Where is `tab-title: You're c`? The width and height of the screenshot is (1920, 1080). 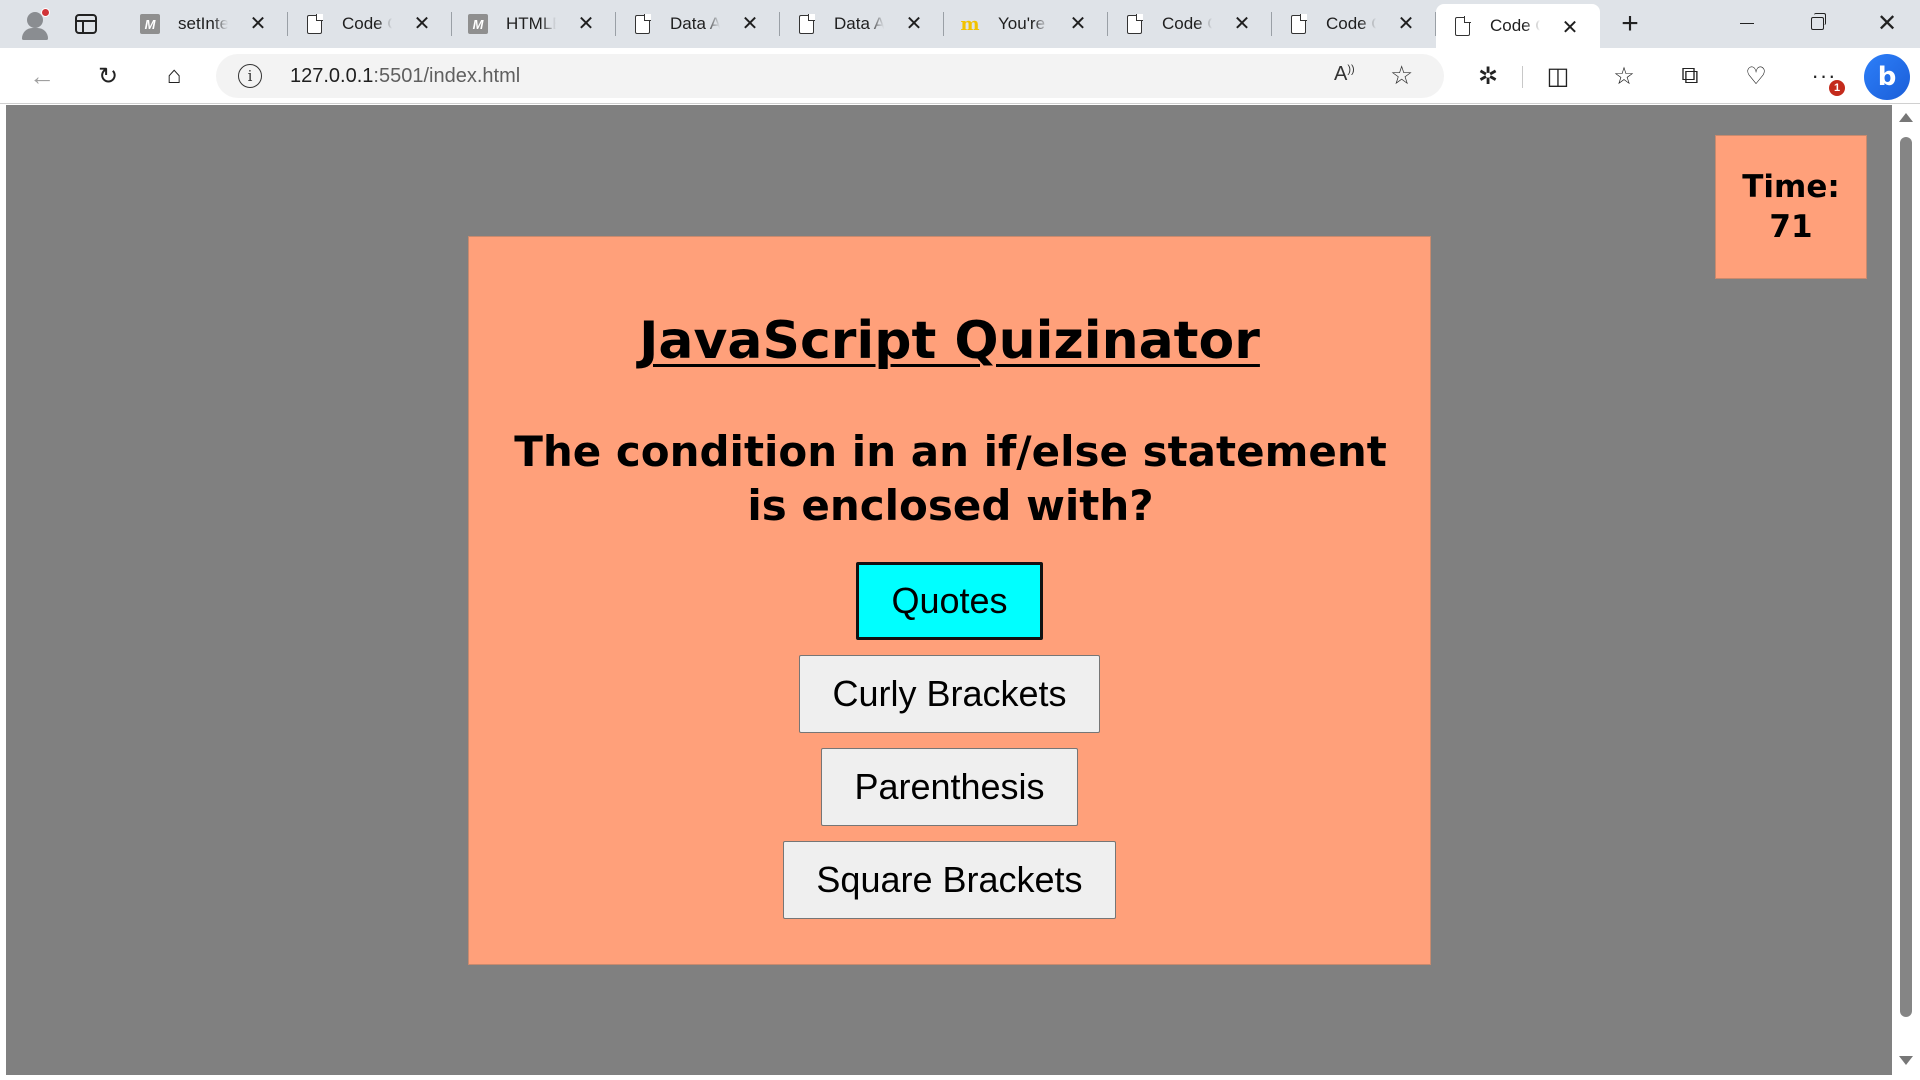 tab-title: You're c is located at coordinates (1023, 23).